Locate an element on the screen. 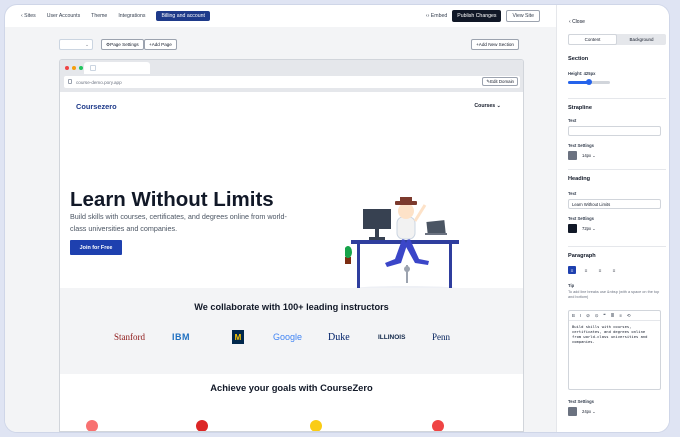 Image resolution: width=680 pixels, height=437 pixels. top-actions: ‹› Embed Publish Changes View Site is located at coordinates (483, 16).